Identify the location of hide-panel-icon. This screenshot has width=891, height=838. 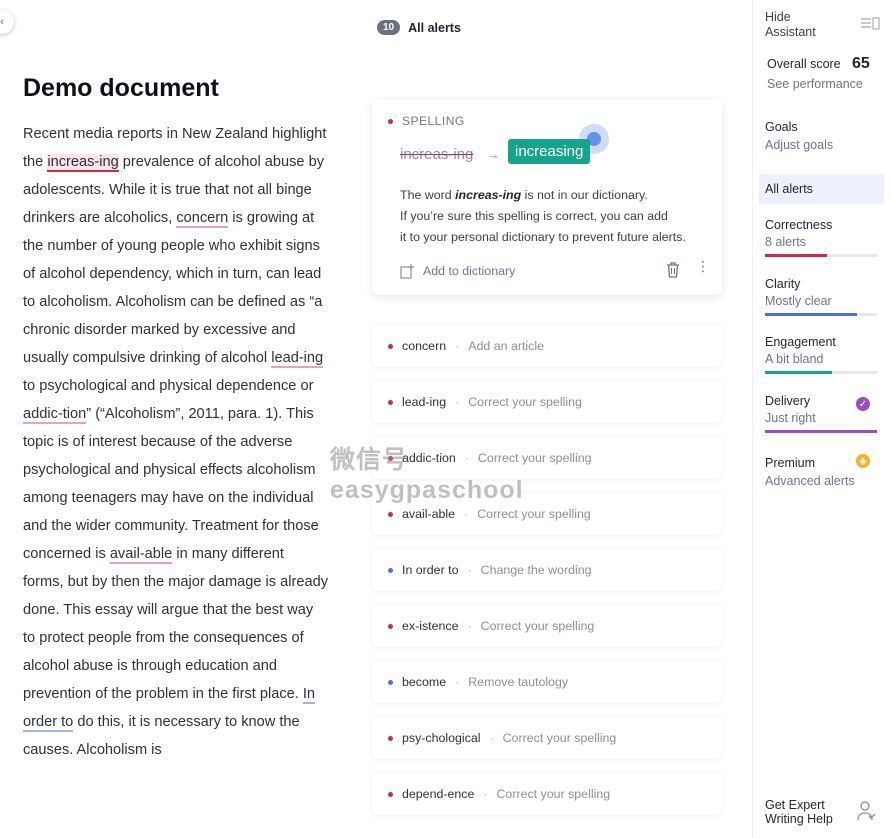
(870, 24).